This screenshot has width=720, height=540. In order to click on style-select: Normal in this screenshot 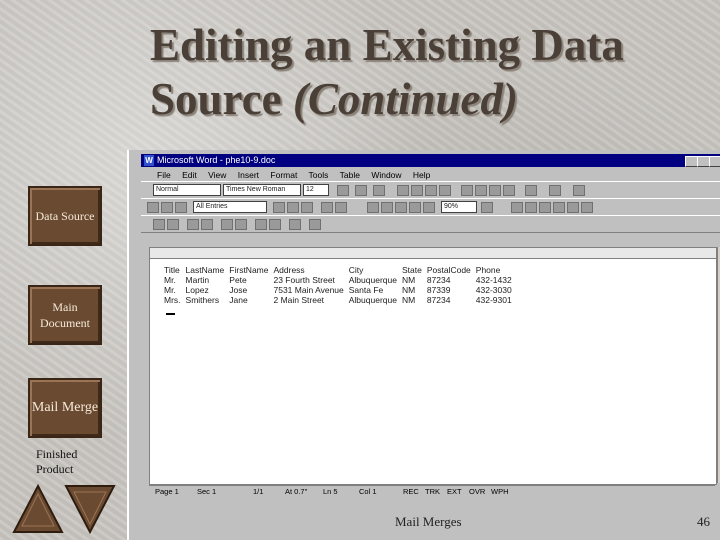, I will do `click(187, 190)`.